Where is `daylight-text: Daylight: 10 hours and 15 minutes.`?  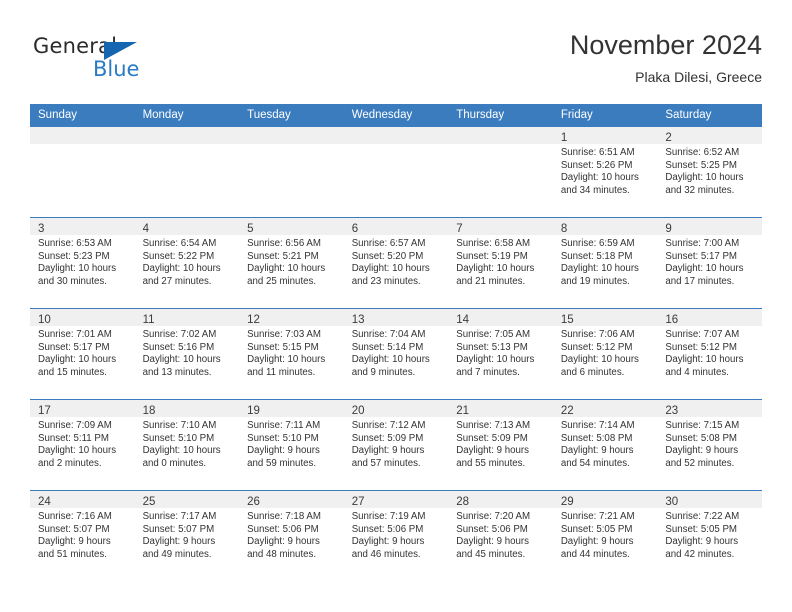
daylight-text: Daylight: 10 hours and 15 minutes. is located at coordinates (77, 366).